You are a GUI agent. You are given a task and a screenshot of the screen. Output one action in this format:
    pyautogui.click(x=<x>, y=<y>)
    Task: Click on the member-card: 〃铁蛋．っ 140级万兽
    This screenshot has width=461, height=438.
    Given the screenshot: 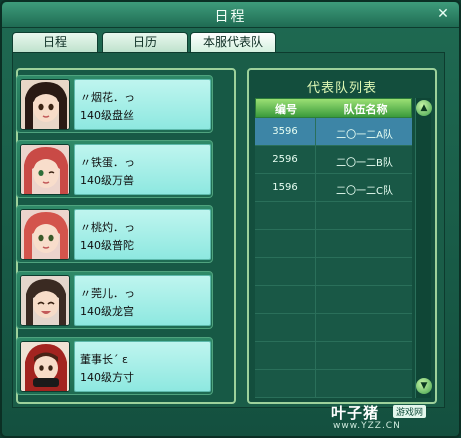 What is the action you would take?
    pyautogui.click(x=114, y=169)
    